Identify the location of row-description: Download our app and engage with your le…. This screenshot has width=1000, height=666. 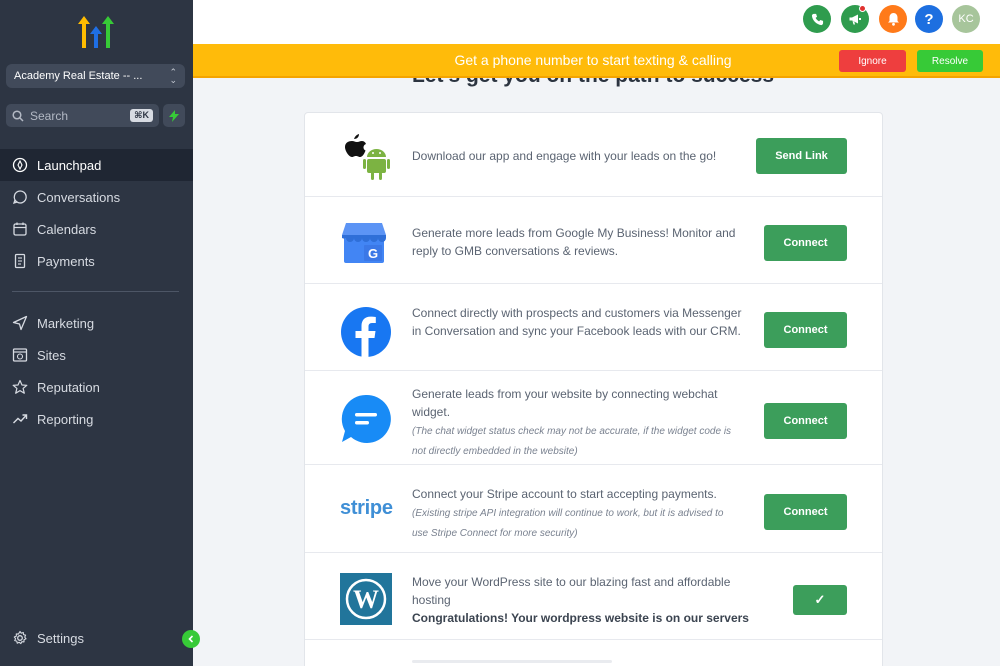
(564, 156).